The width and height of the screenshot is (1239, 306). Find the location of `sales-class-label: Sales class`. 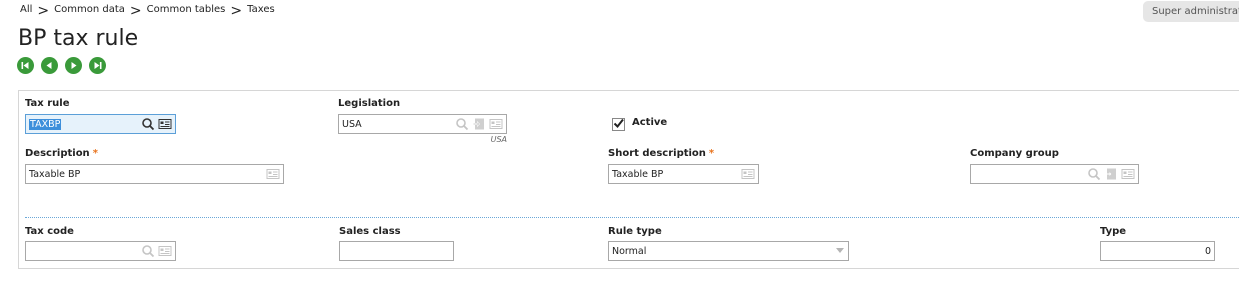

sales-class-label: Sales class is located at coordinates (370, 231).